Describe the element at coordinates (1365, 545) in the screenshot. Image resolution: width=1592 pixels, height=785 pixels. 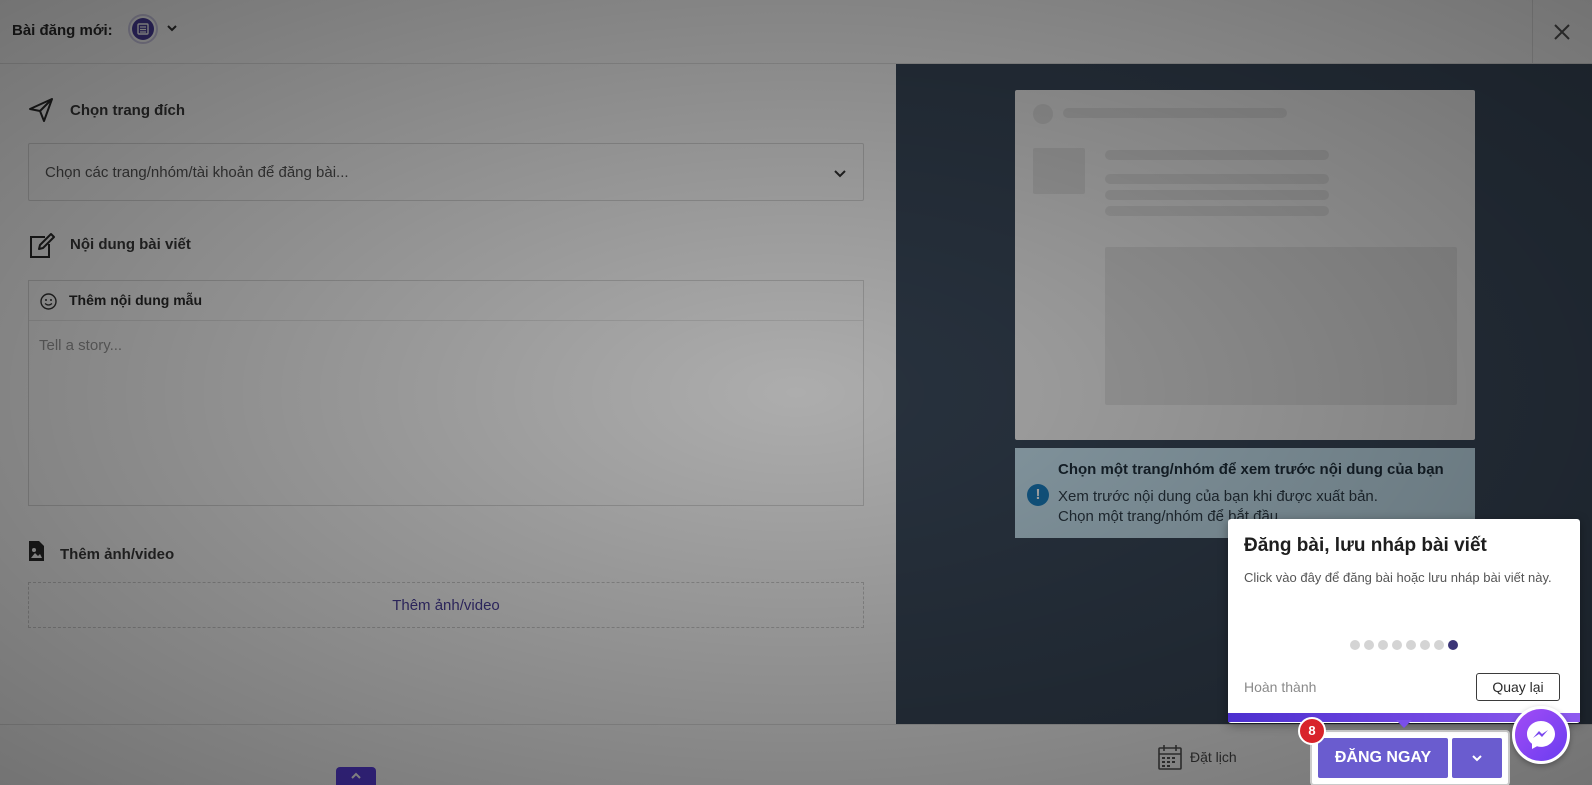
I see `tour-title: Đăng bài, lưu nháp bài viết` at that location.